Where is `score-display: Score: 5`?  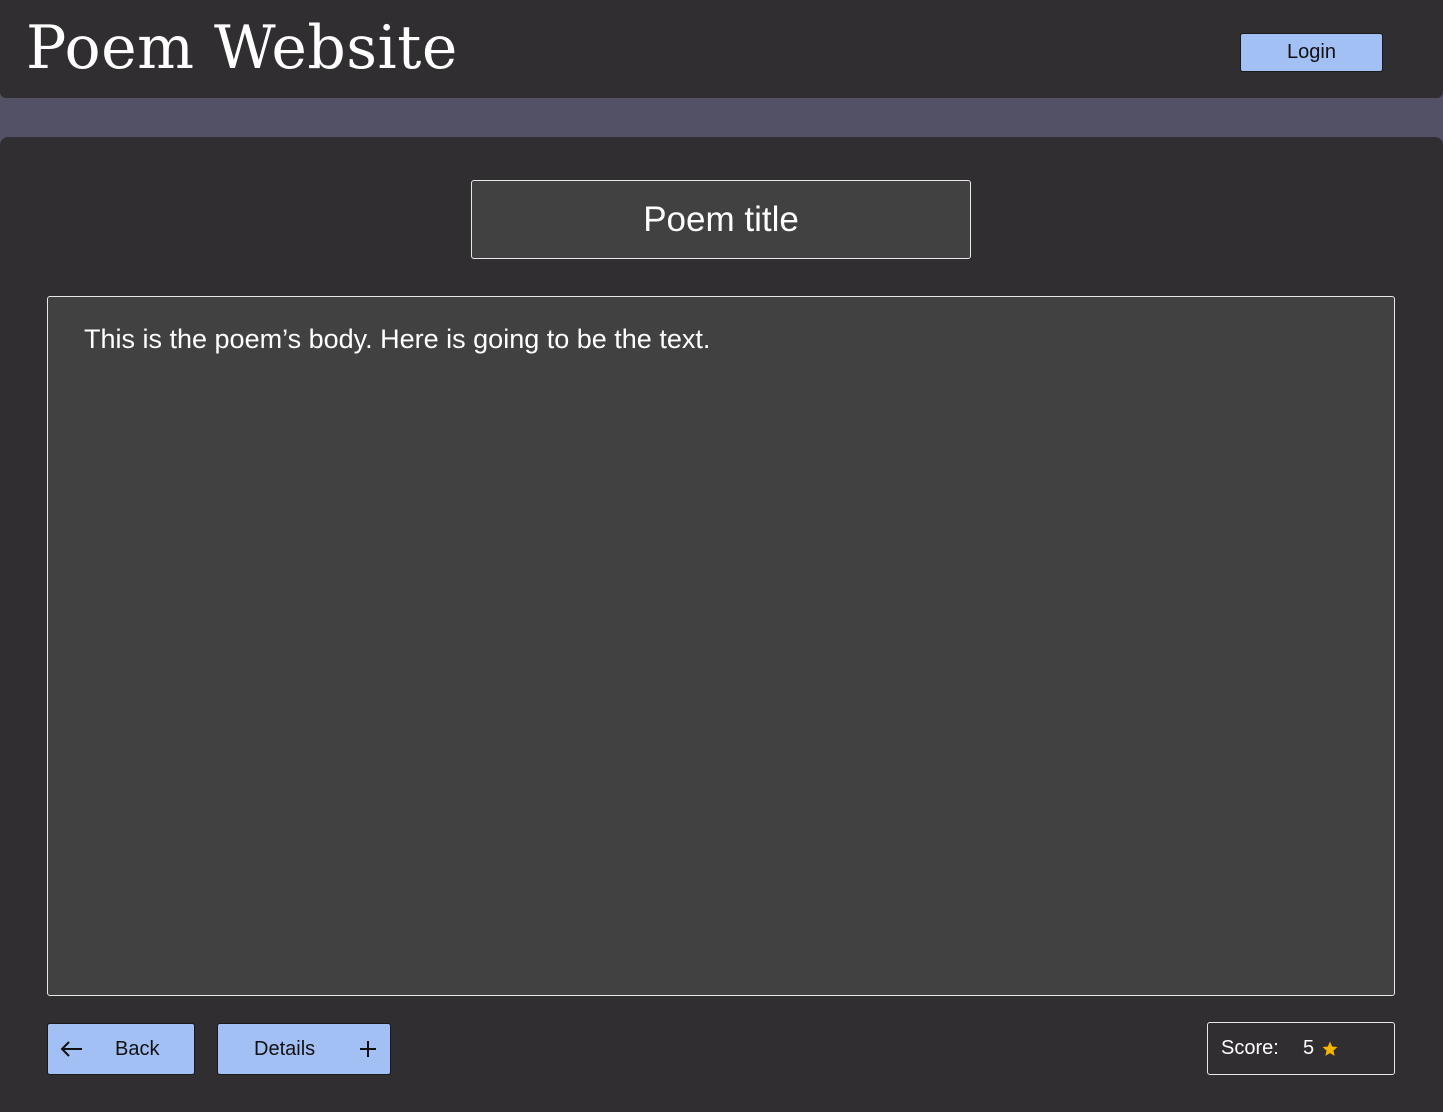
score-display: Score: 5 is located at coordinates (1301, 1048).